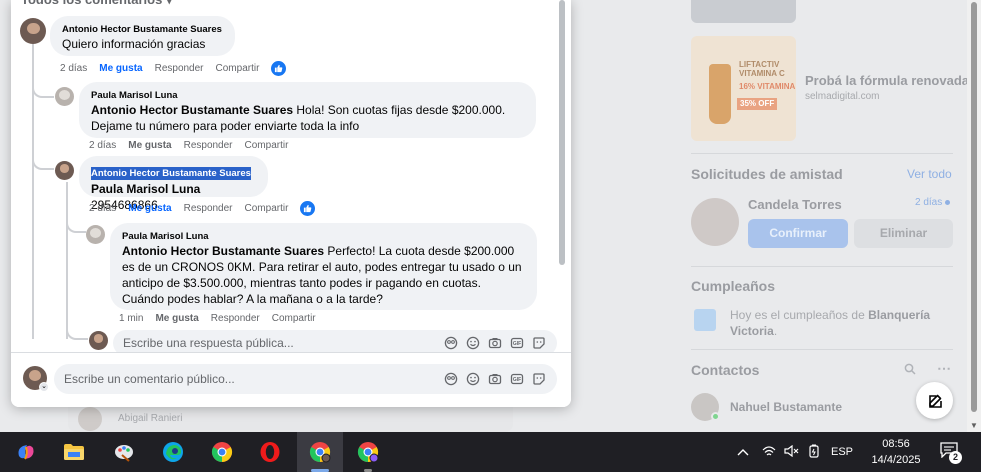 The height and width of the screenshot is (472, 981). Describe the element at coordinates (90, 419) in the screenshot. I see `lower-comment-avatar` at that location.